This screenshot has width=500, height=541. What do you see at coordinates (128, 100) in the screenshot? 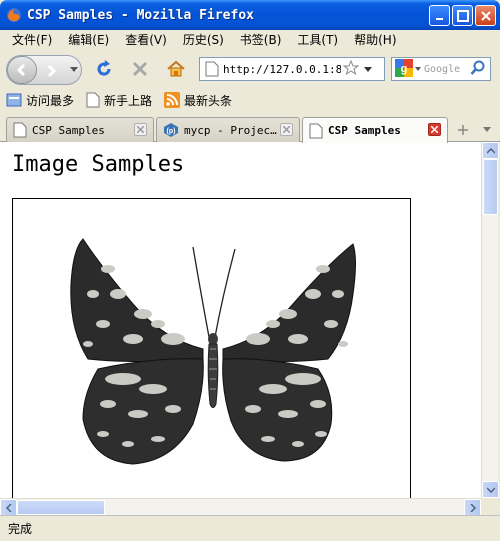
I see `bookmark-label: 新手上路` at bounding box center [128, 100].